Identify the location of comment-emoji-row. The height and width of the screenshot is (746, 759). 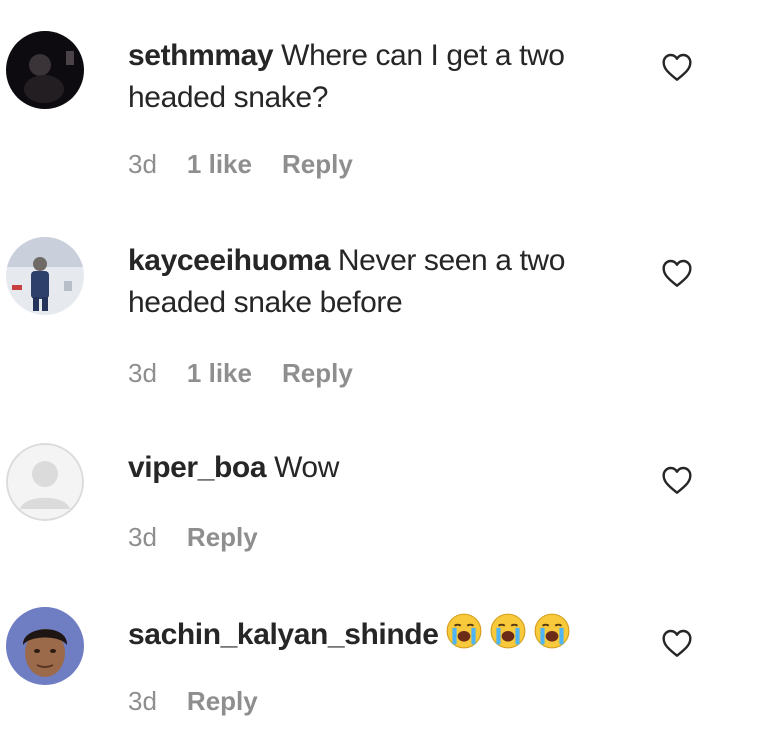
(508, 631).